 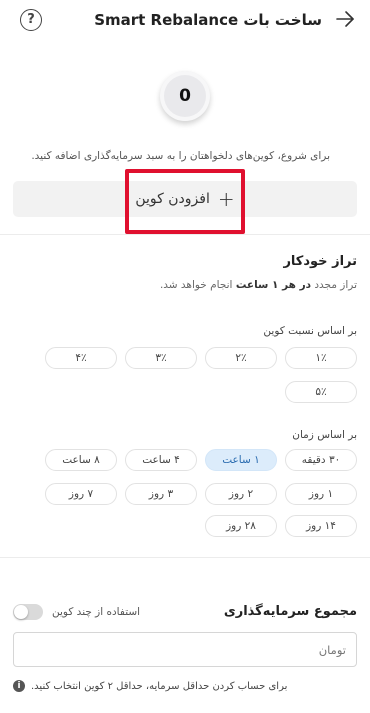 I want to click on multi-coin-toggle, so click(x=28, y=612).